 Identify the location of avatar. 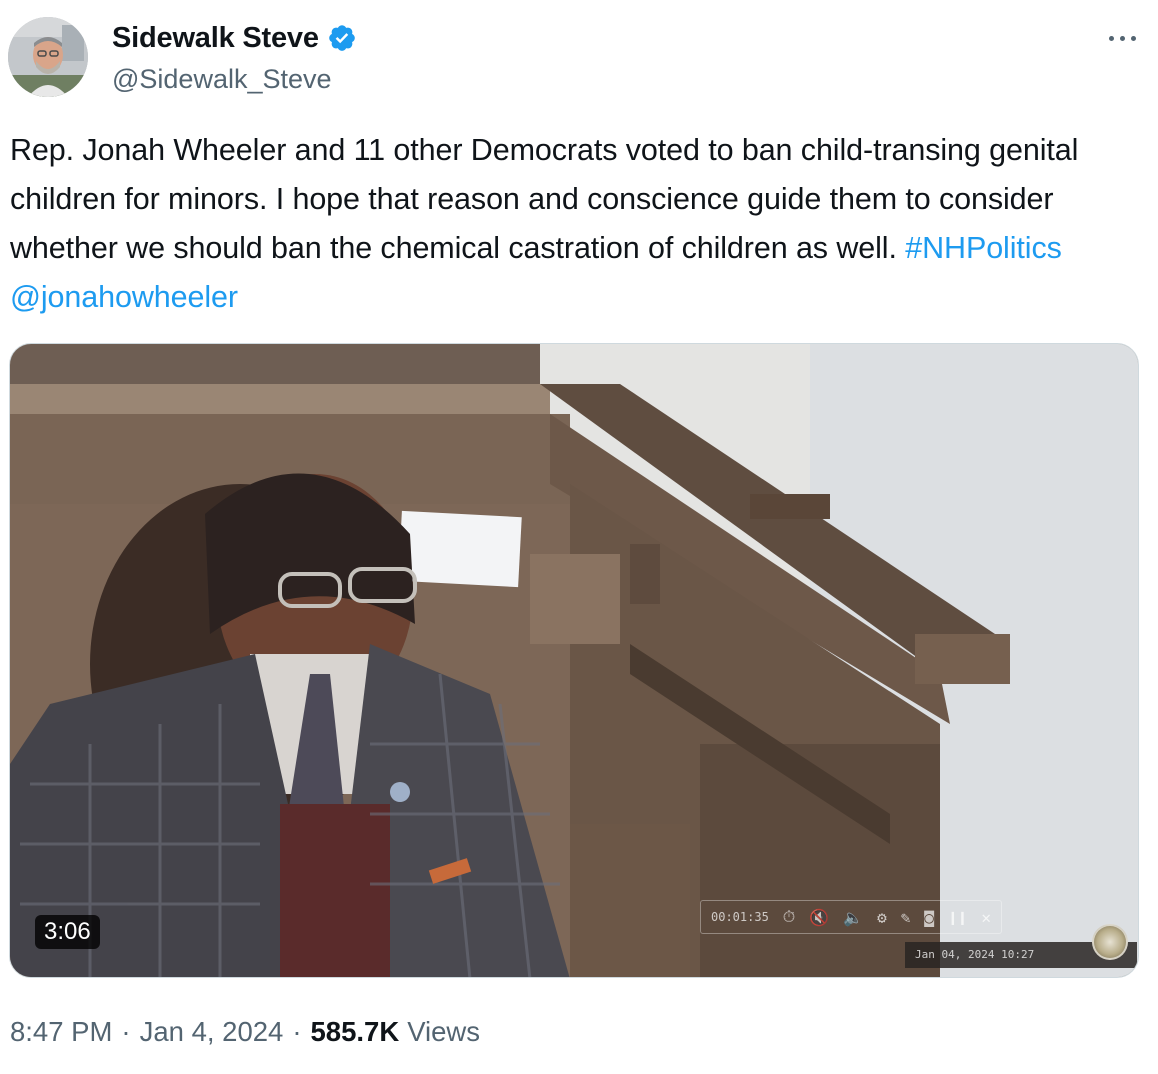
(48, 57).